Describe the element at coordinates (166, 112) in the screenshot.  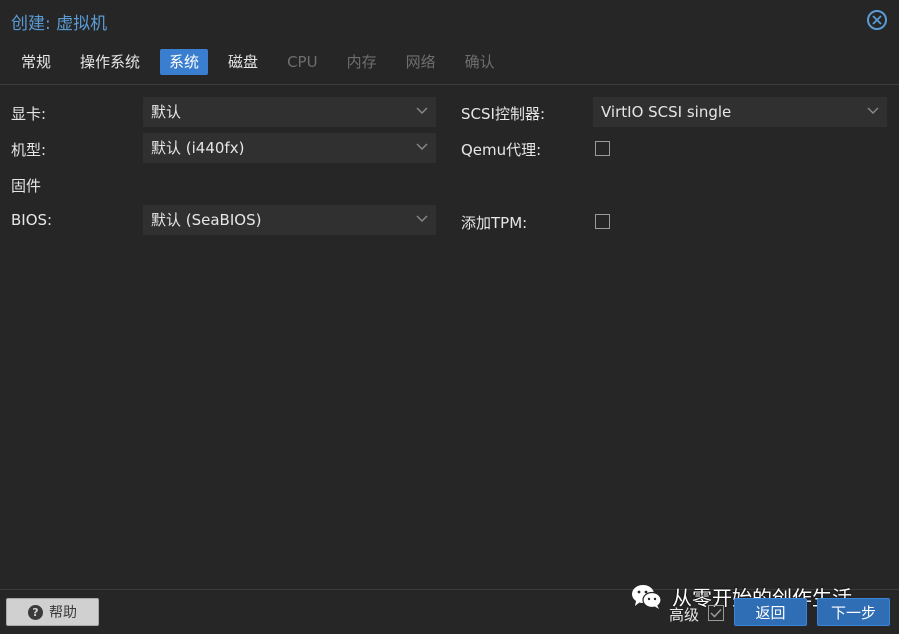
I see `graphics-value: 默认` at that location.